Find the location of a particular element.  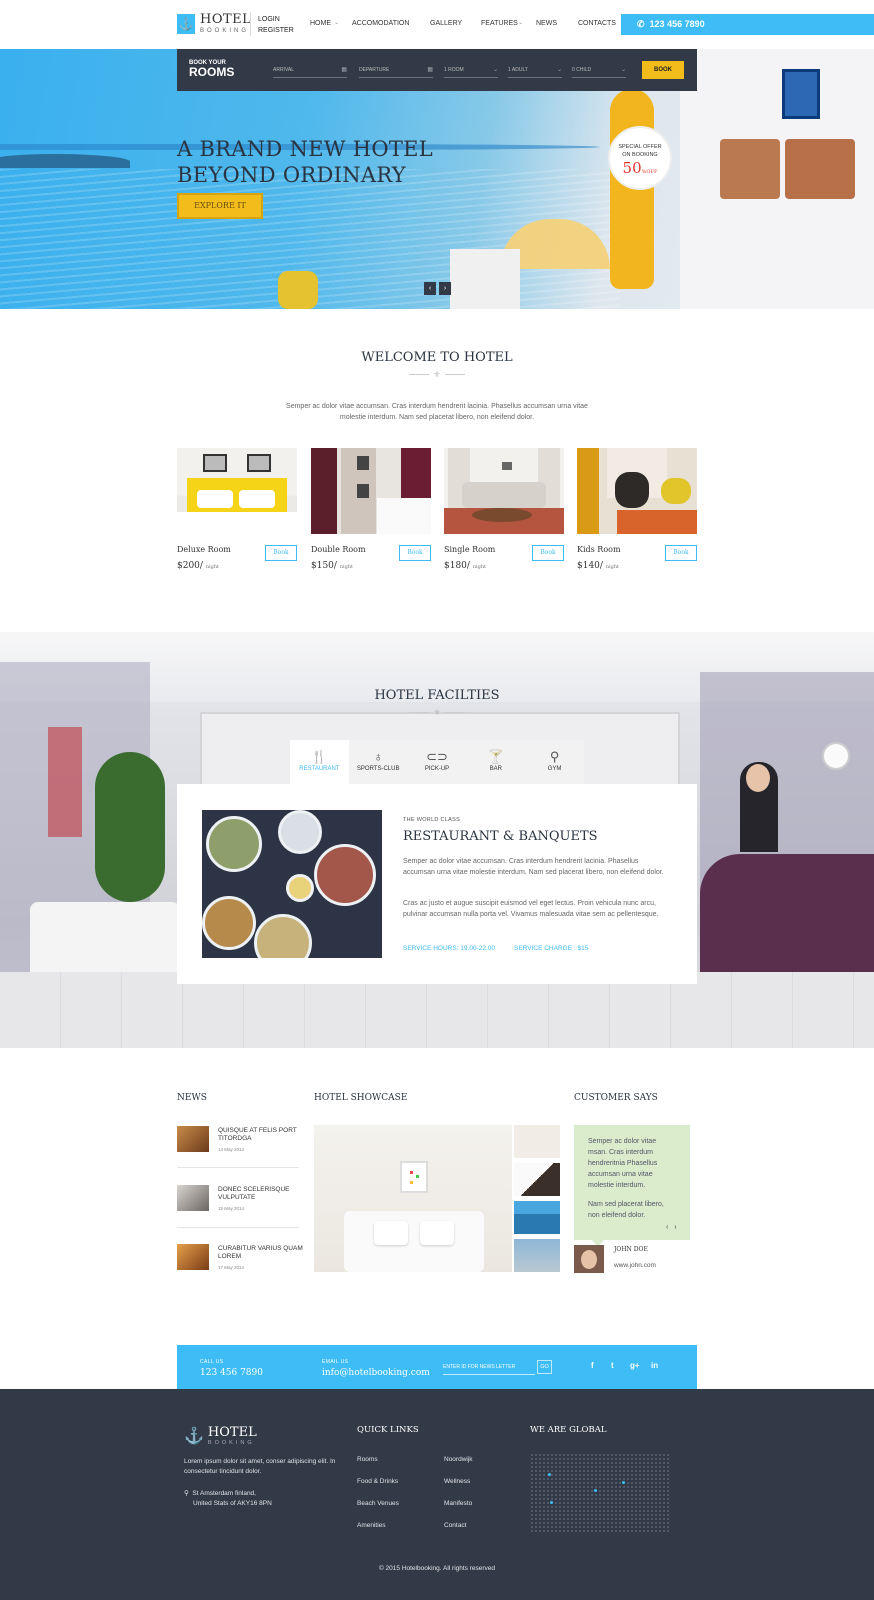

fork-knife-icon: 🍴 is located at coordinates (319, 756).